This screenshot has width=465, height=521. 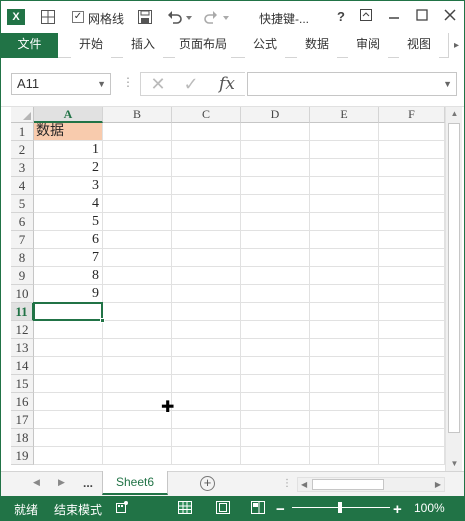 What do you see at coordinates (206, 348) in the screenshot?
I see `cell-c13` at bounding box center [206, 348].